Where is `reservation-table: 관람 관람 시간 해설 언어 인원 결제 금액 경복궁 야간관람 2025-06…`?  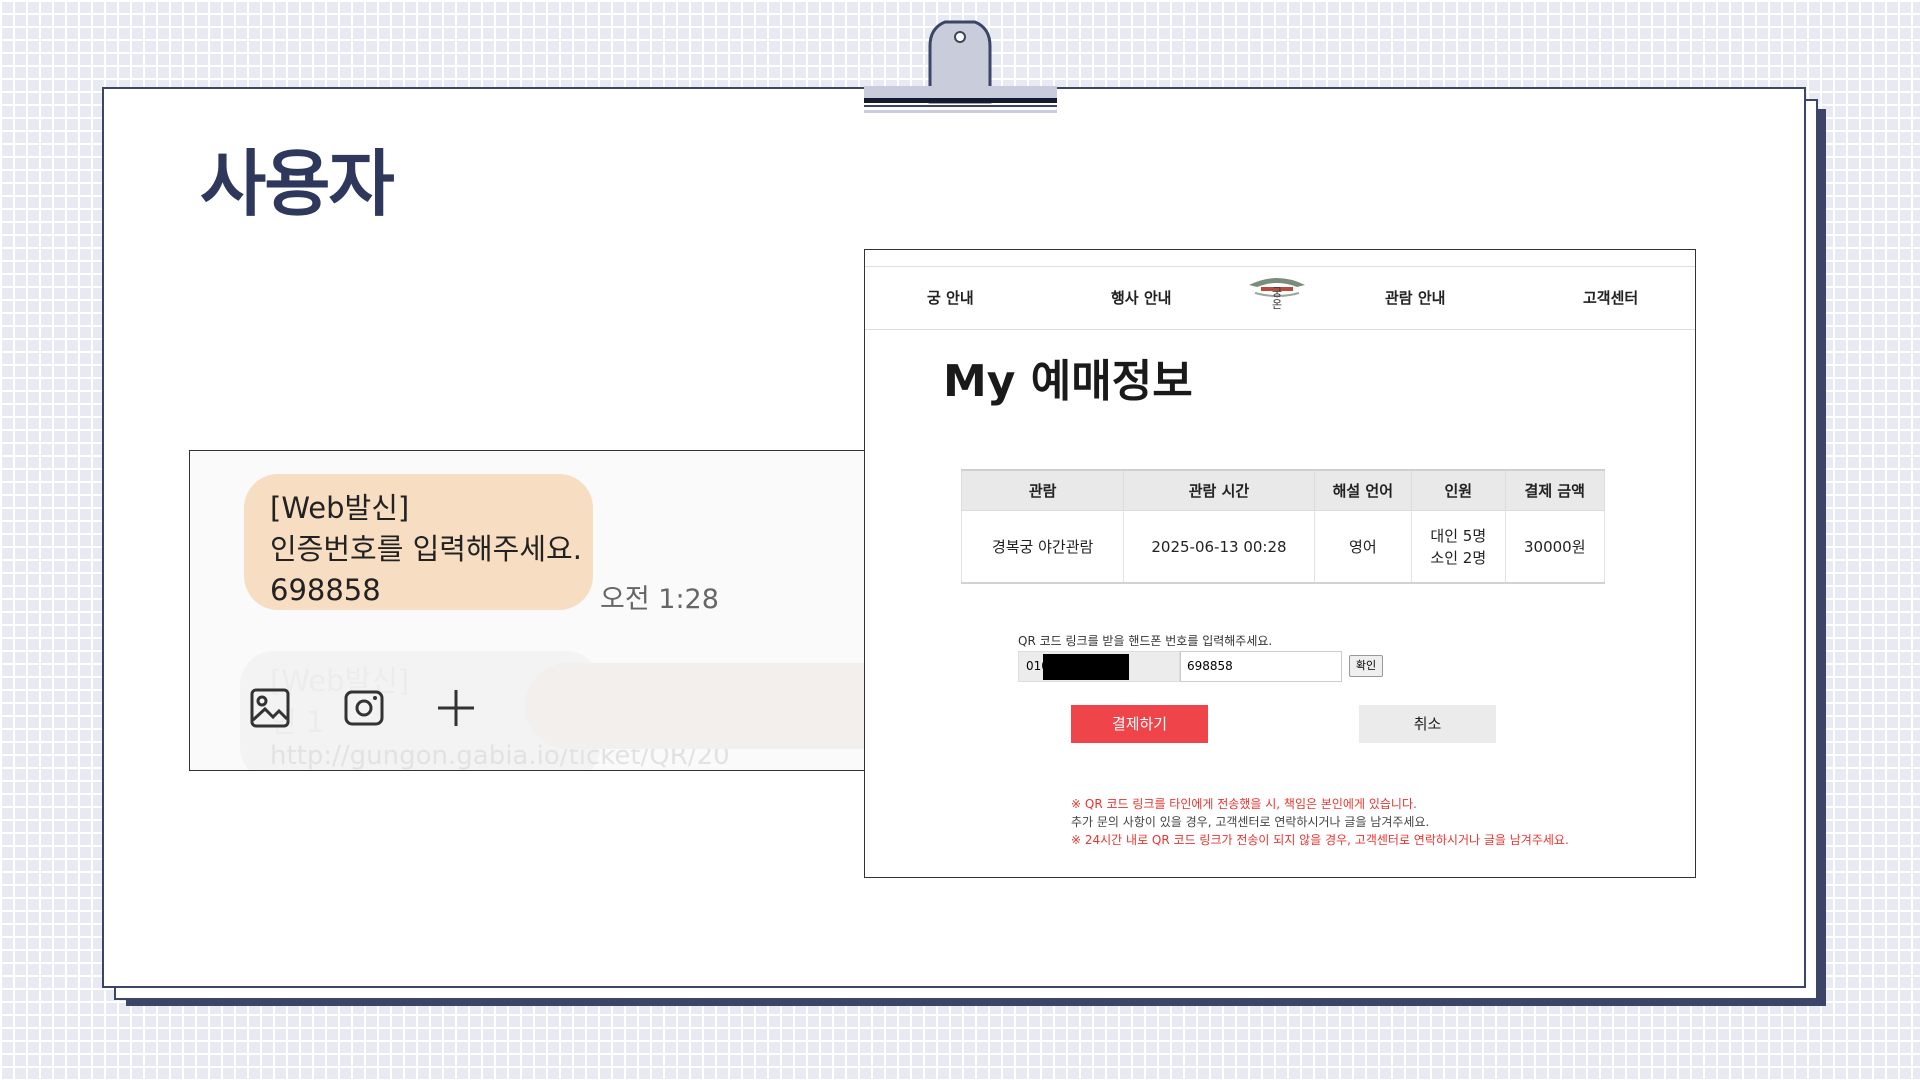
reservation-table: 관람 관람 시간 해설 언어 인원 결제 금액 경복궁 야간관람 2025-06… is located at coordinates (1283, 526).